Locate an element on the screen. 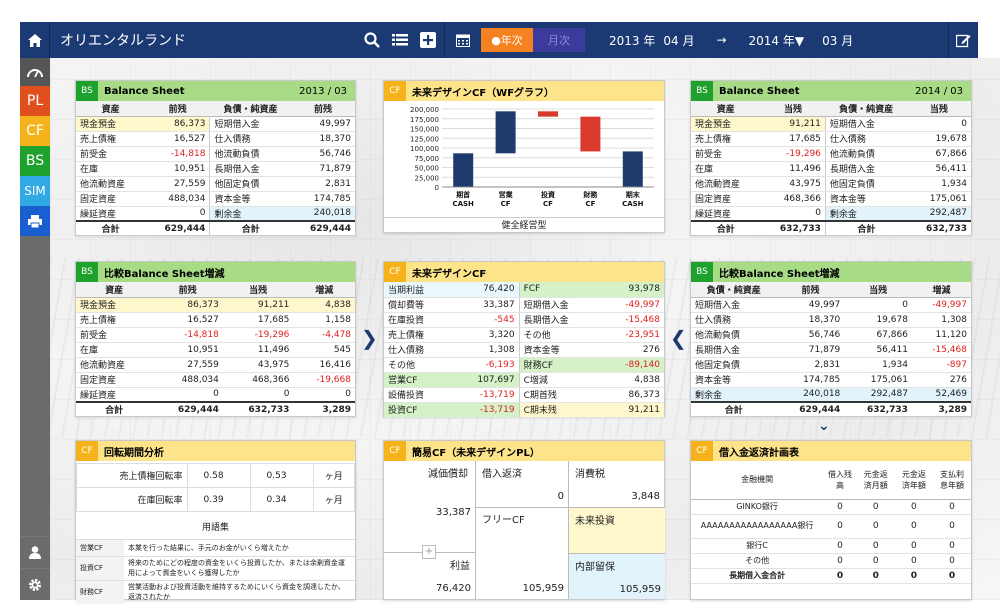  row-label: 剰余金 is located at coordinates (865, 214).